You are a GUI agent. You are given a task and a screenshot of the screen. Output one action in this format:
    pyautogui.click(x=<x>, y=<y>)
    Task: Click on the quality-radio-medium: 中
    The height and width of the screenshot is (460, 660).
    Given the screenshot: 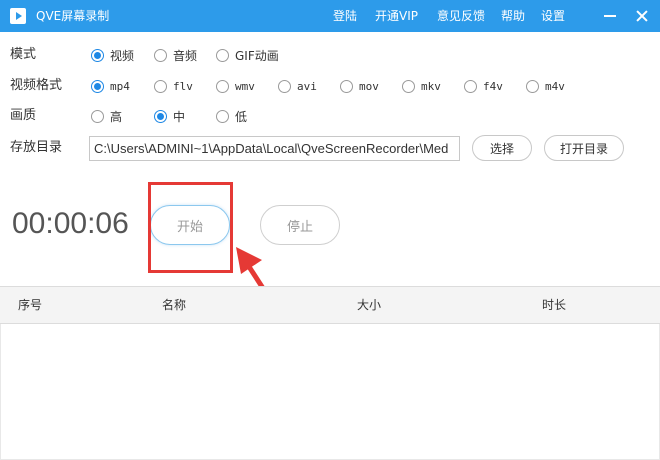 What is the action you would take?
    pyautogui.click(x=169, y=116)
    